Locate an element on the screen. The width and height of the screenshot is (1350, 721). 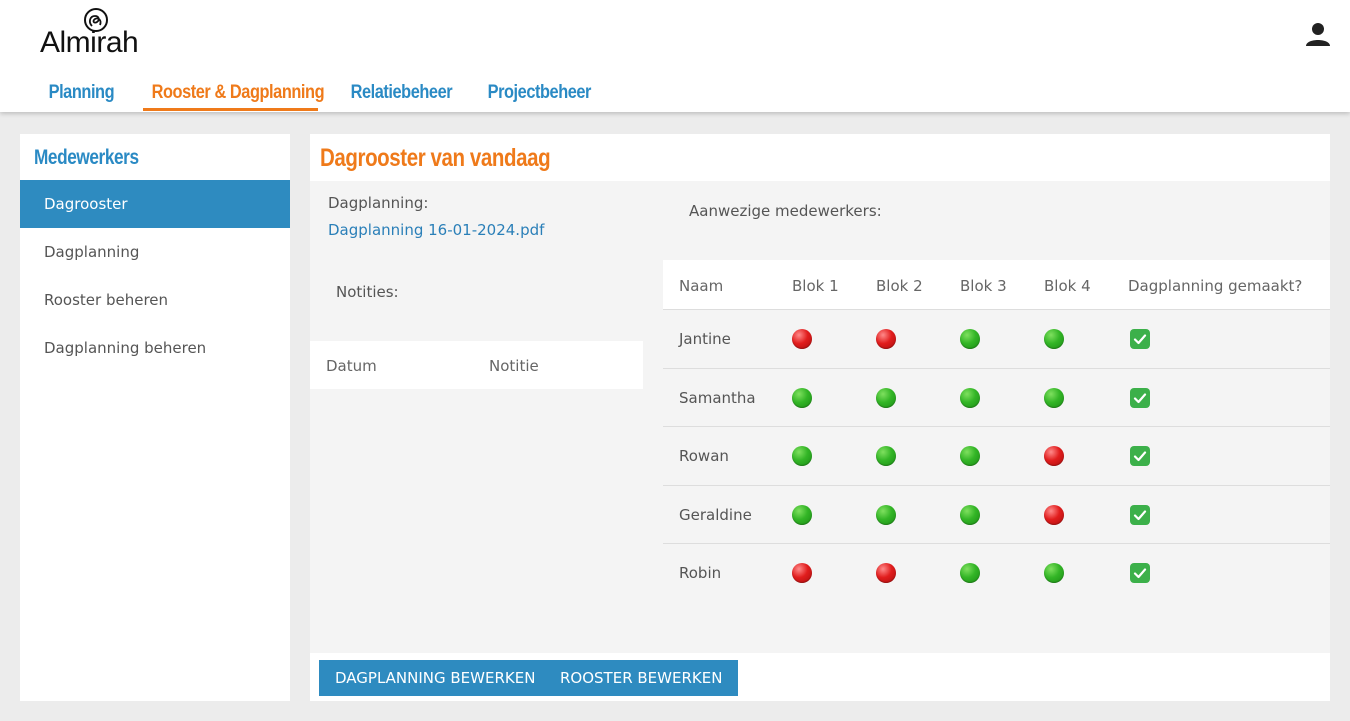
col-blok-1: Blok 1 is located at coordinates (815, 286).